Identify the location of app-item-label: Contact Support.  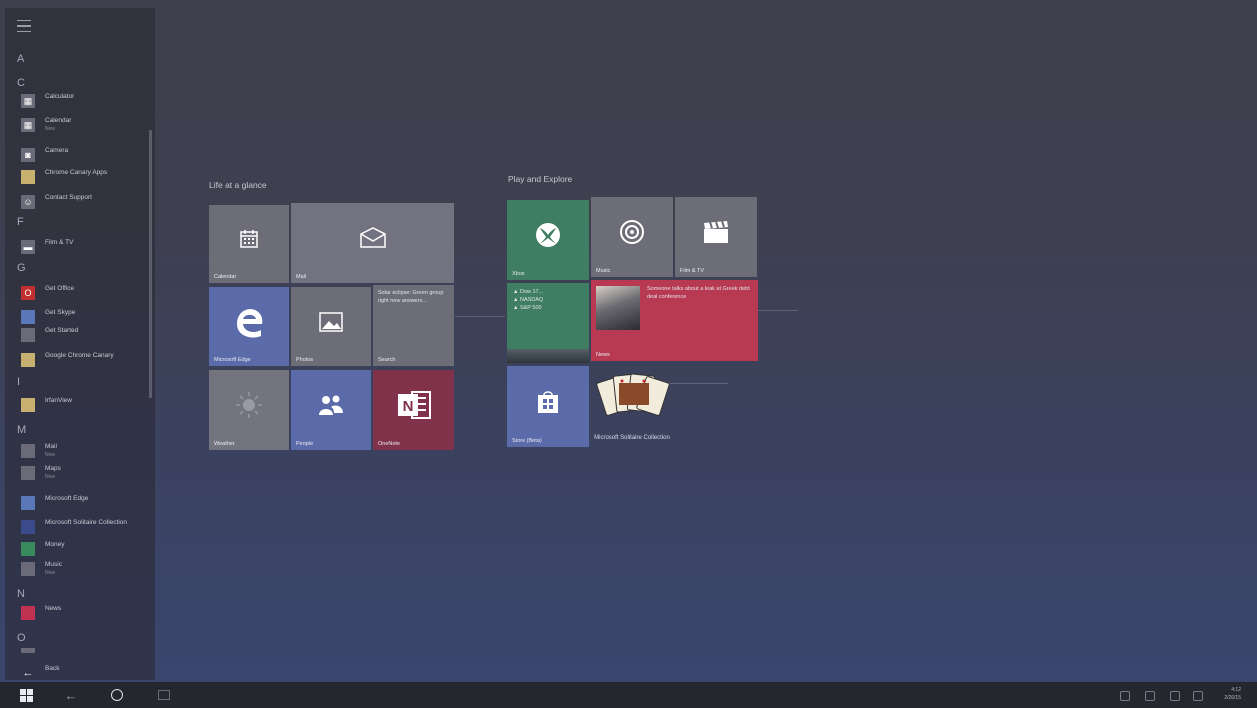
(68, 197).